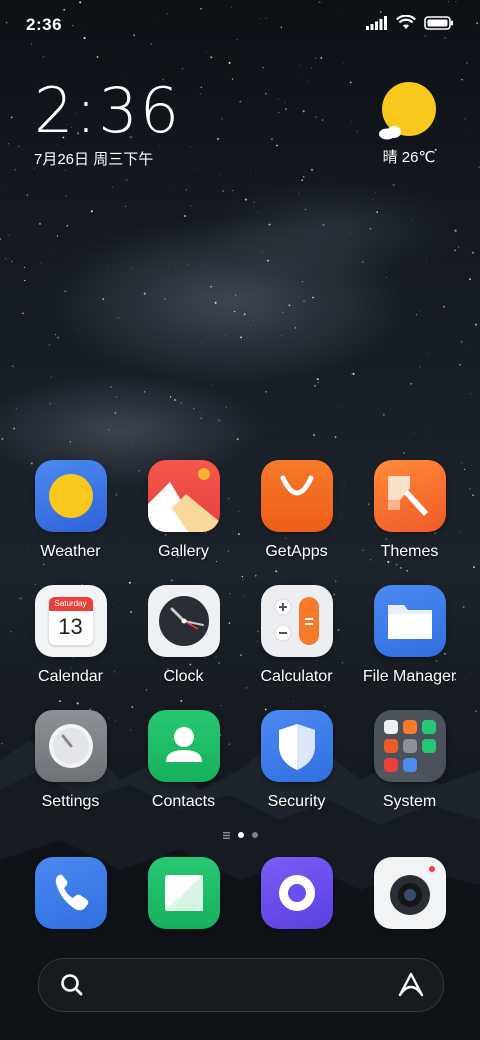 This screenshot has width=480, height=1040. I want to click on app-calendar: Saturday 13 Calendar, so click(70, 635).